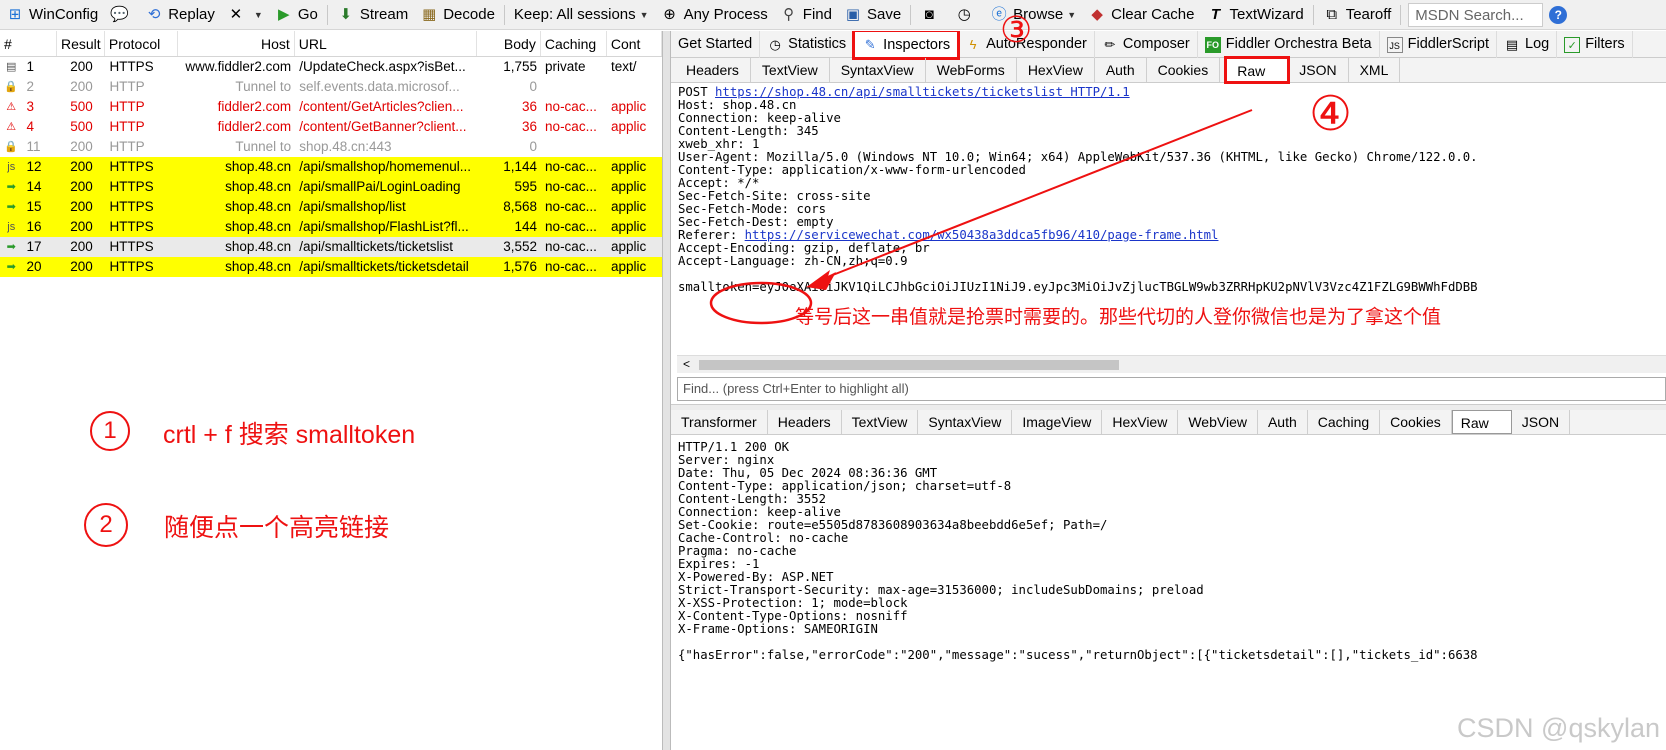 Image resolution: width=1666 pixels, height=750 pixels. What do you see at coordinates (263, 146) in the screenshot?
I see `cell-host: Tunnel to` at bounding box center [263, 146].